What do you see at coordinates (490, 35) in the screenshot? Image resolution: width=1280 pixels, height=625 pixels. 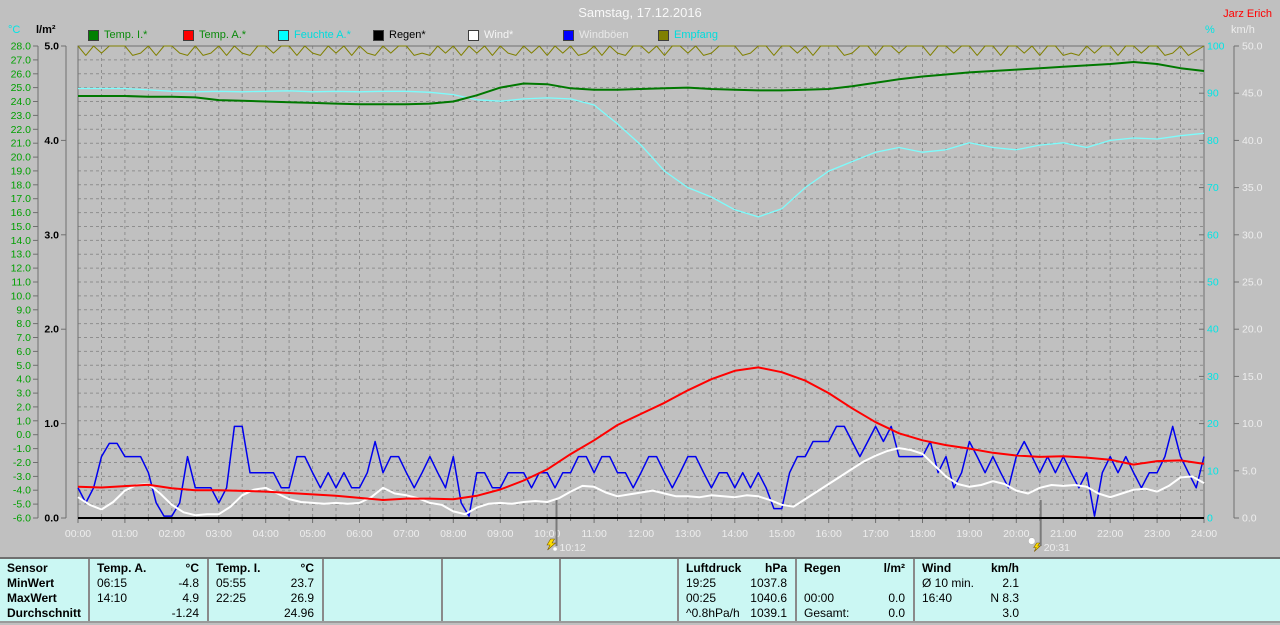 I see `legend-item-wind: Wind*` at bounding box center [490, 35].